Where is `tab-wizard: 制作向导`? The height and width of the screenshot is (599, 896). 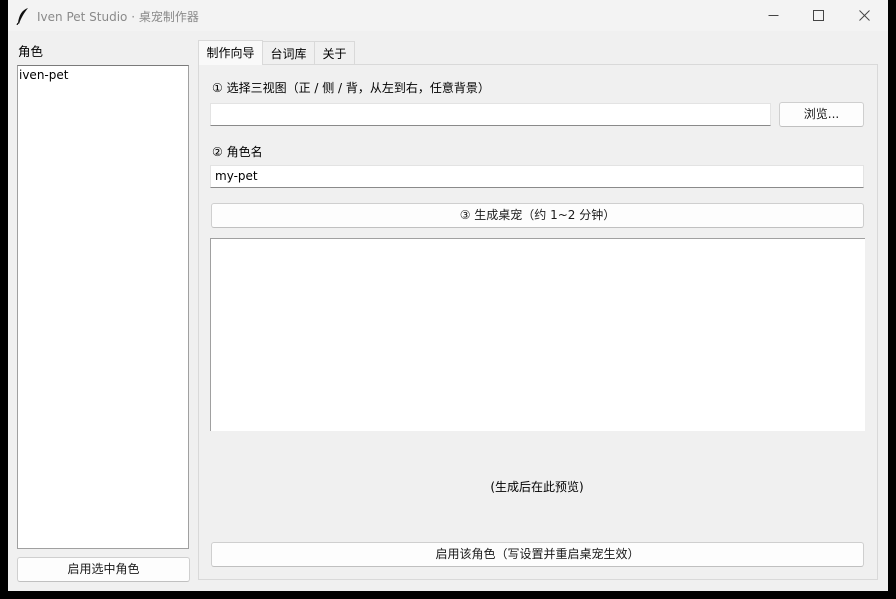 tab-wizard: 制作向导 is located at coordinates (230, 52).